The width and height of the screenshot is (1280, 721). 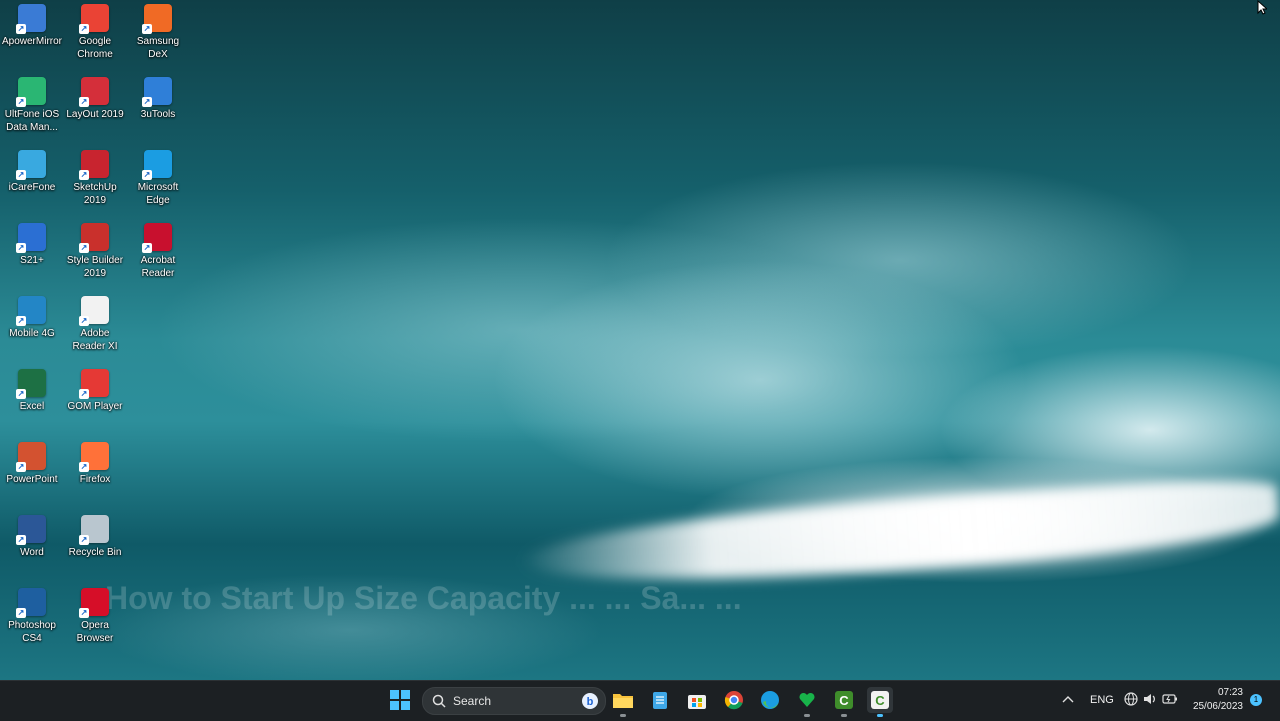 I want to click on desktop-icon: ↗ Adobe Reader XI, so click(x=95, y=327).